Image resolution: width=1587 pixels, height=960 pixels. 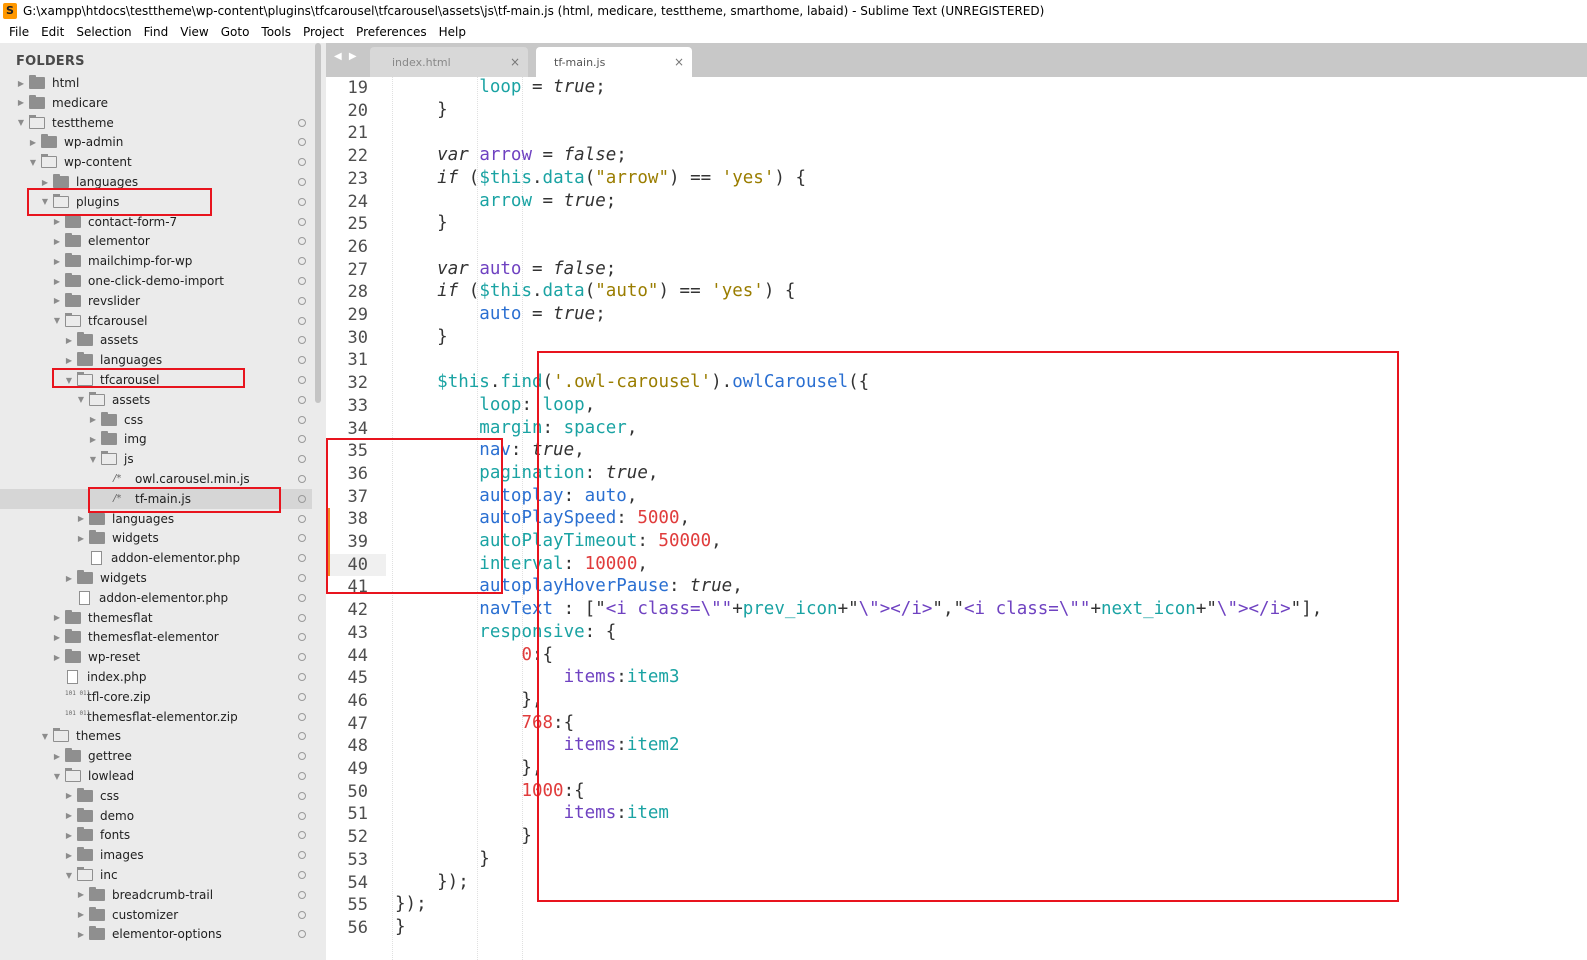 What do you see at coordinates (500, 88) in the screenshot?
I see `code-line: loop = true;` at bounding box center [500, 88].